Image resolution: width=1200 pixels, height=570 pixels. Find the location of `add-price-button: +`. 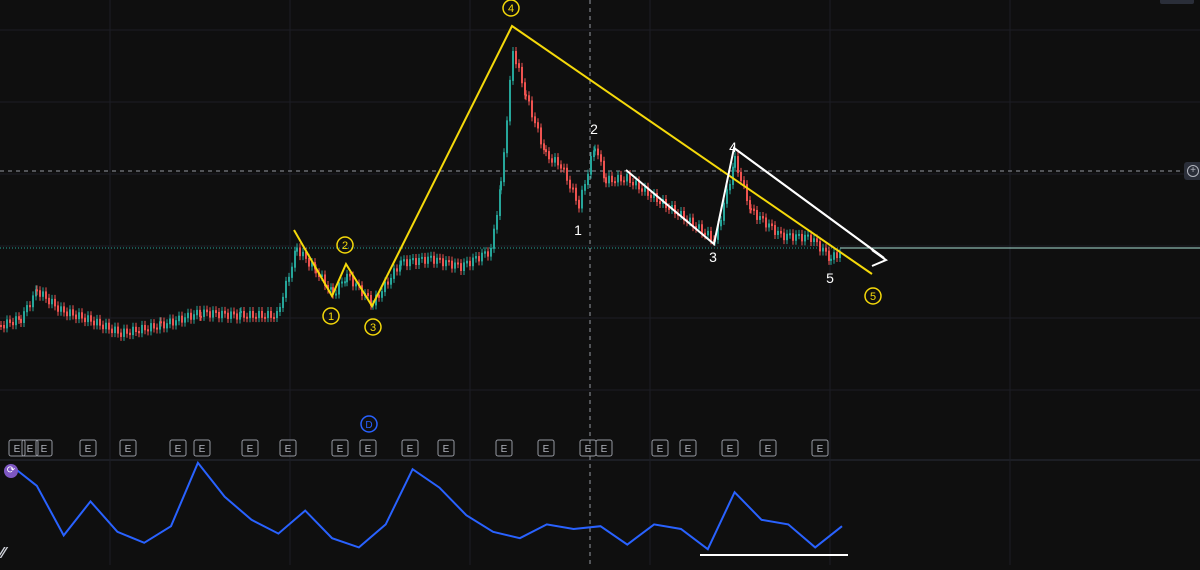

add-price-button: + is located at coordinates (1192, 171).